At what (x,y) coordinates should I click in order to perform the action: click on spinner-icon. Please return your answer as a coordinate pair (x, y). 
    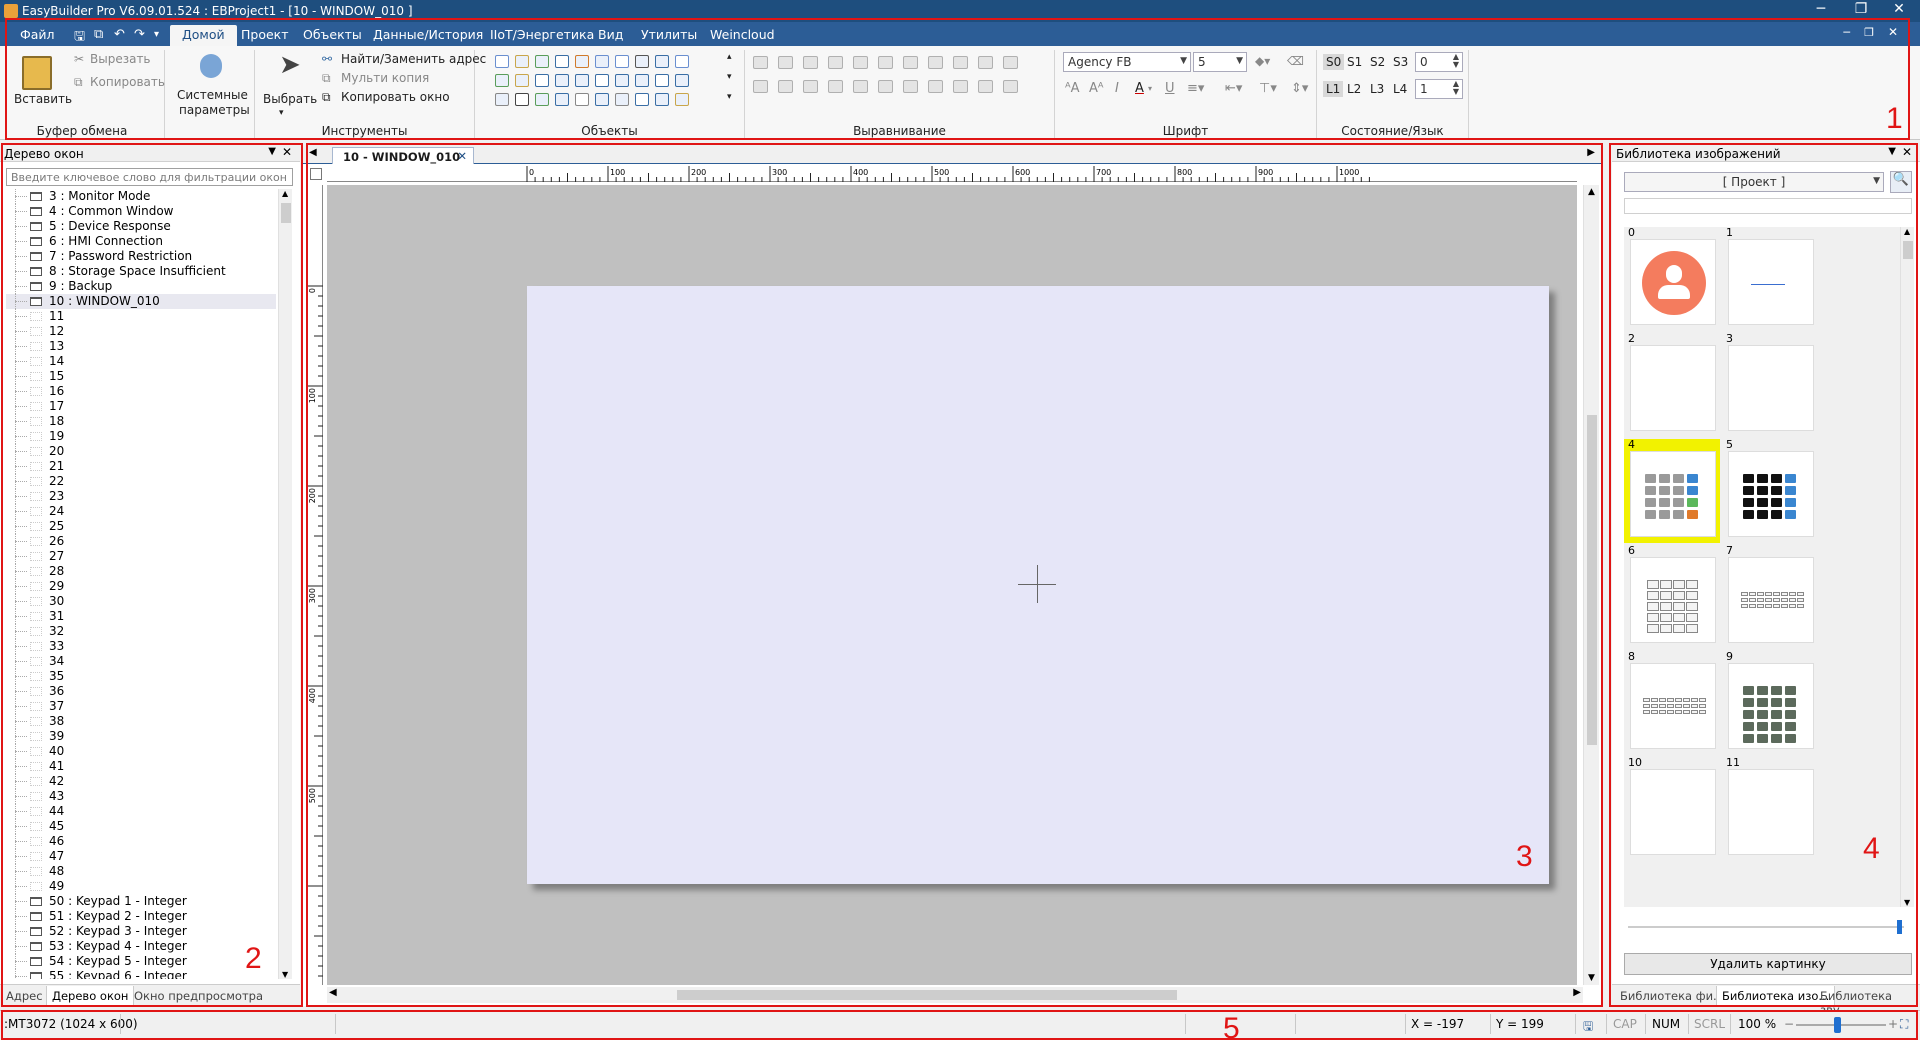
    Looking at the image, I should click on (502, 99).